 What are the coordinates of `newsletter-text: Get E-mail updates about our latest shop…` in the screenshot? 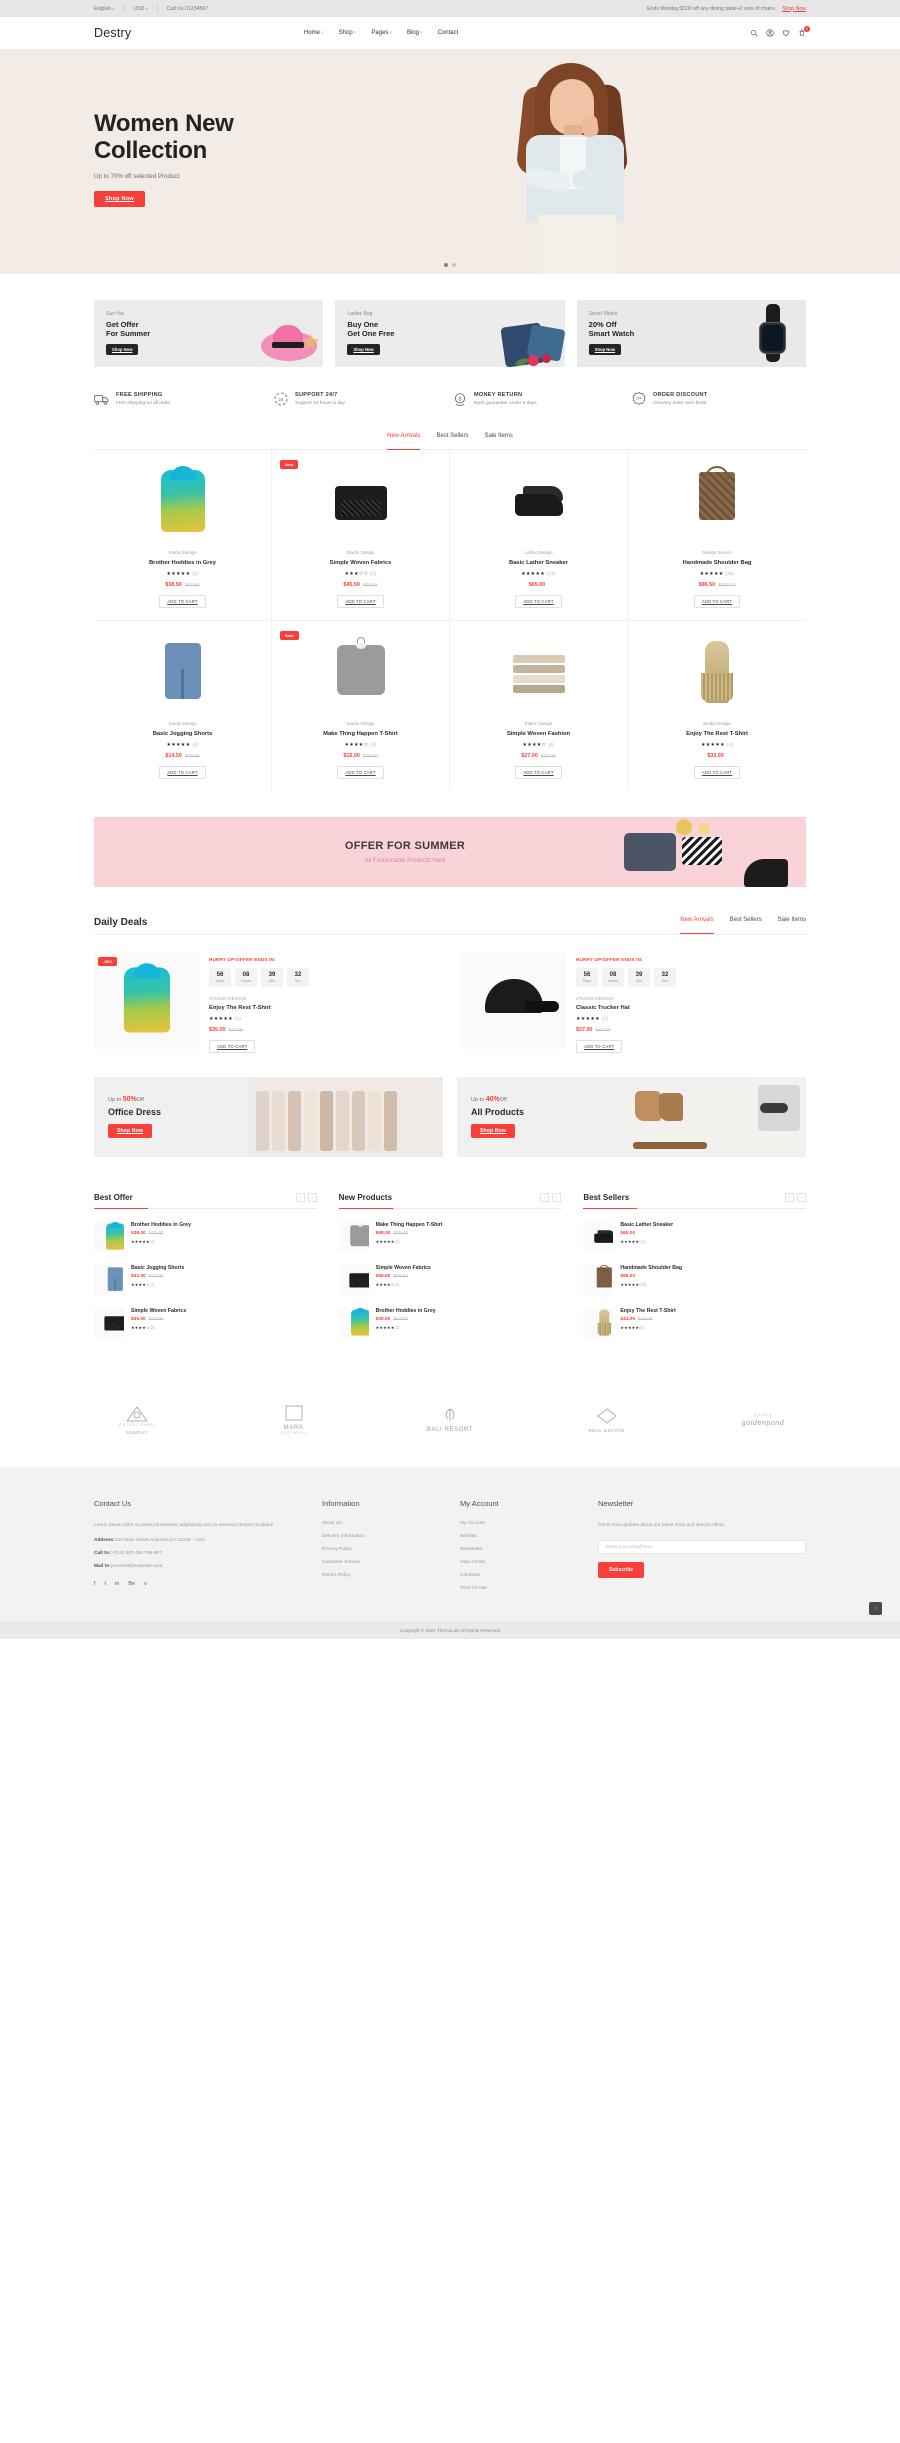 It's located at (662, 1525).